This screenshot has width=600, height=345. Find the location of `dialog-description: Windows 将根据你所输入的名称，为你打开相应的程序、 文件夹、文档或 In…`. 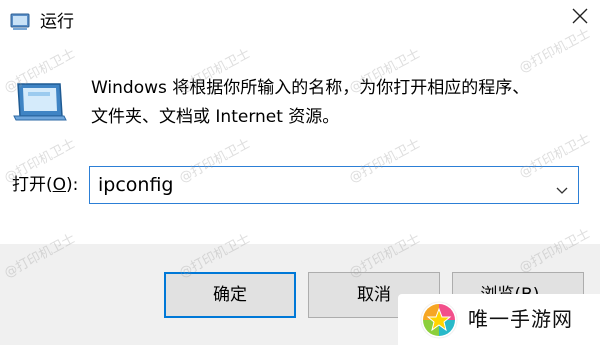

dialog-description: Windows 将根据你所输入的名称，为你打开相应的程序、 文件夹、文档或 In… is located at coordinates (310, 102).